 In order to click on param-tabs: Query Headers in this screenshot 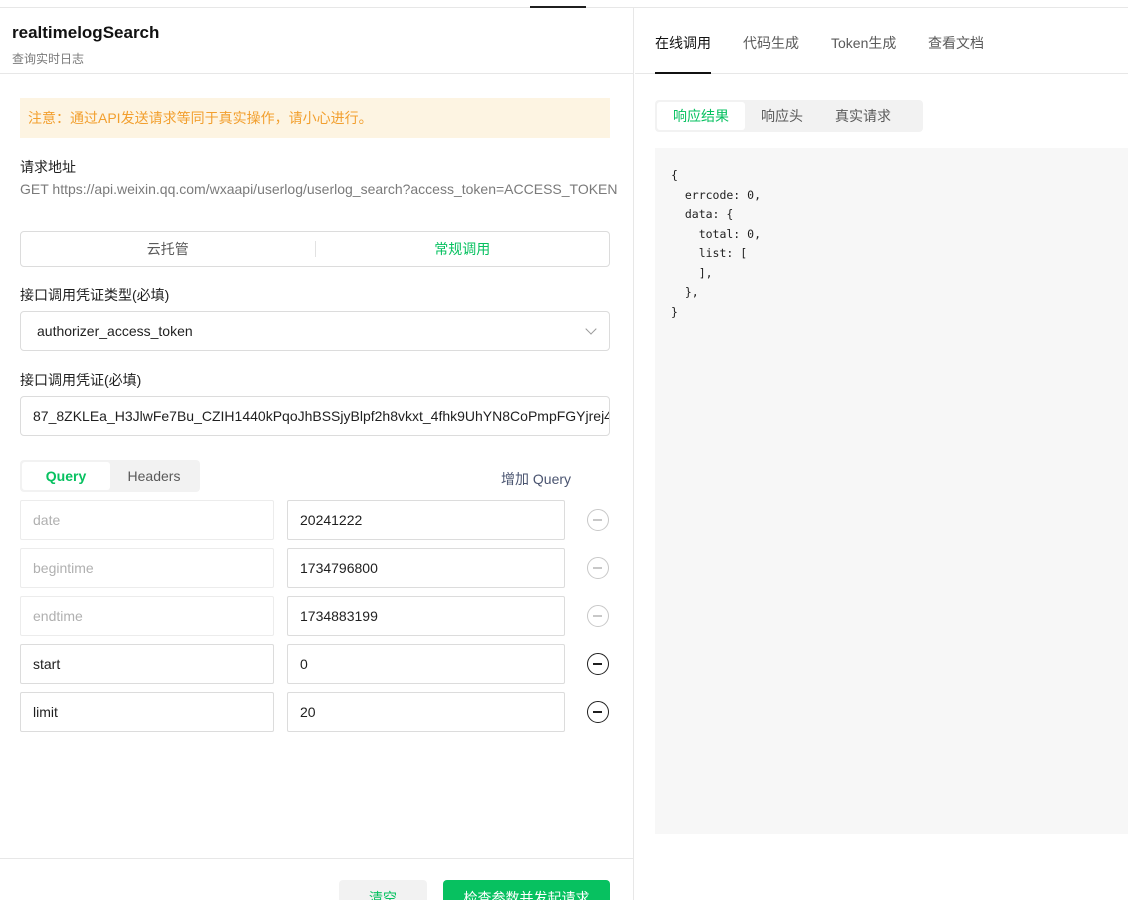, I will do `click(110, 476)`.